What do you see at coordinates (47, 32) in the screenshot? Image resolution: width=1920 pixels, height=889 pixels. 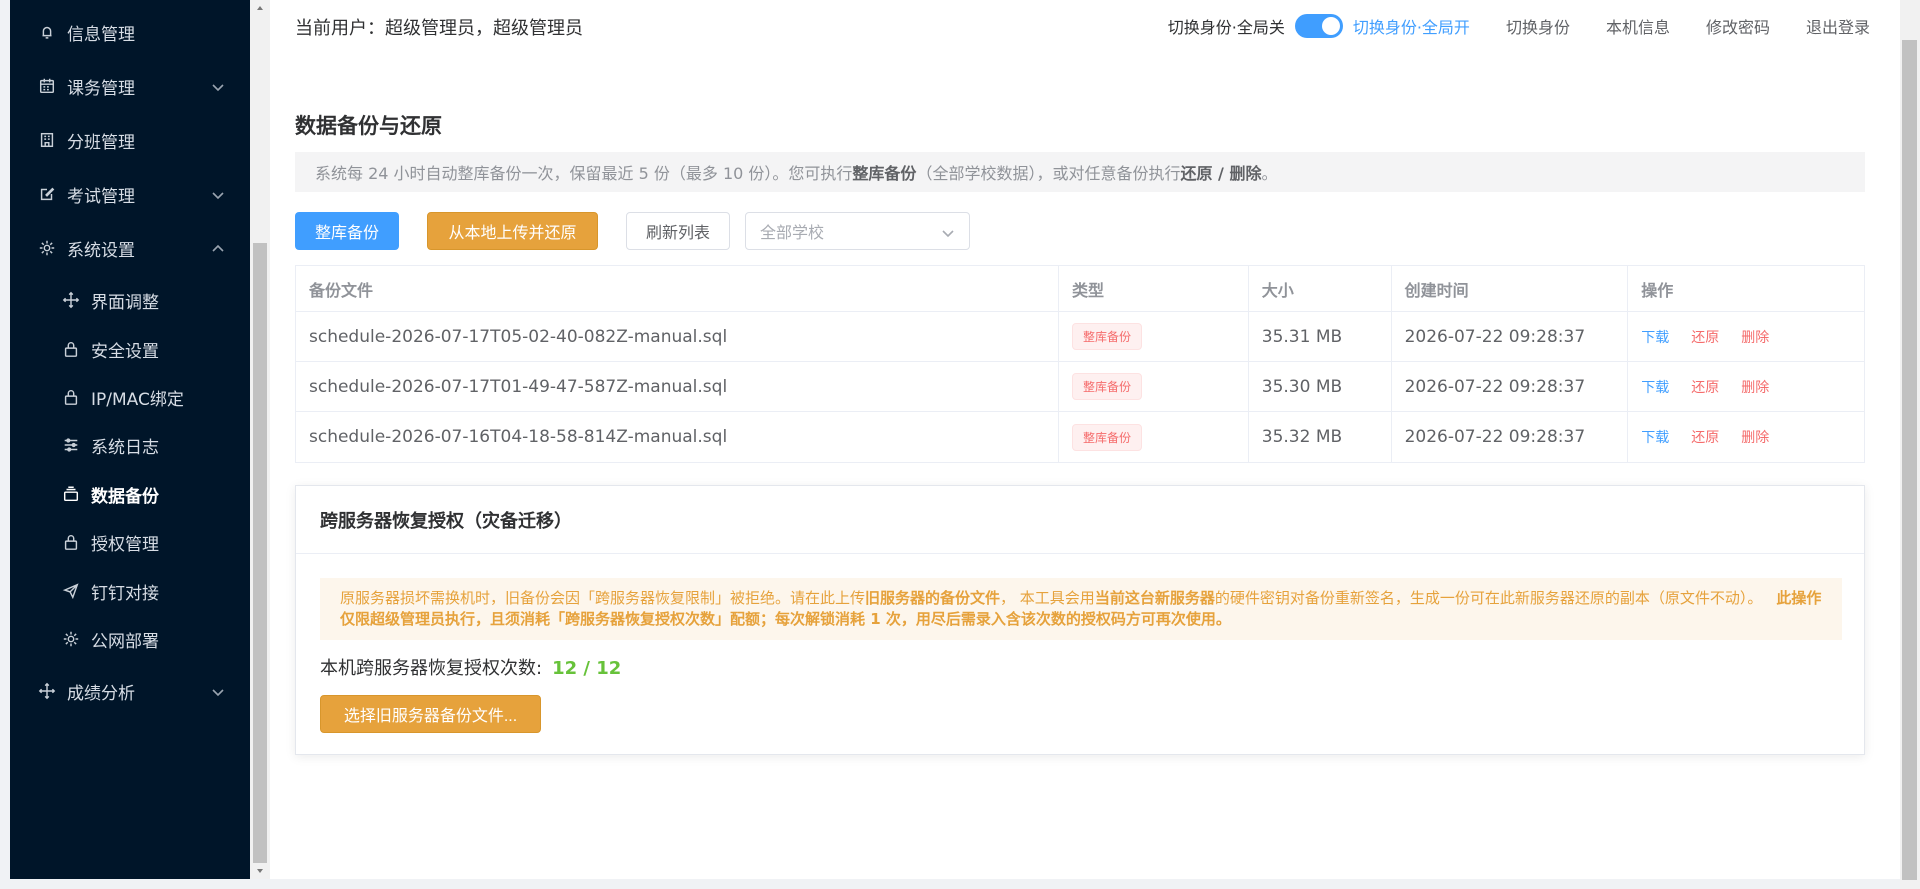 I see `bell-icon` at bounding box center [47, 32].